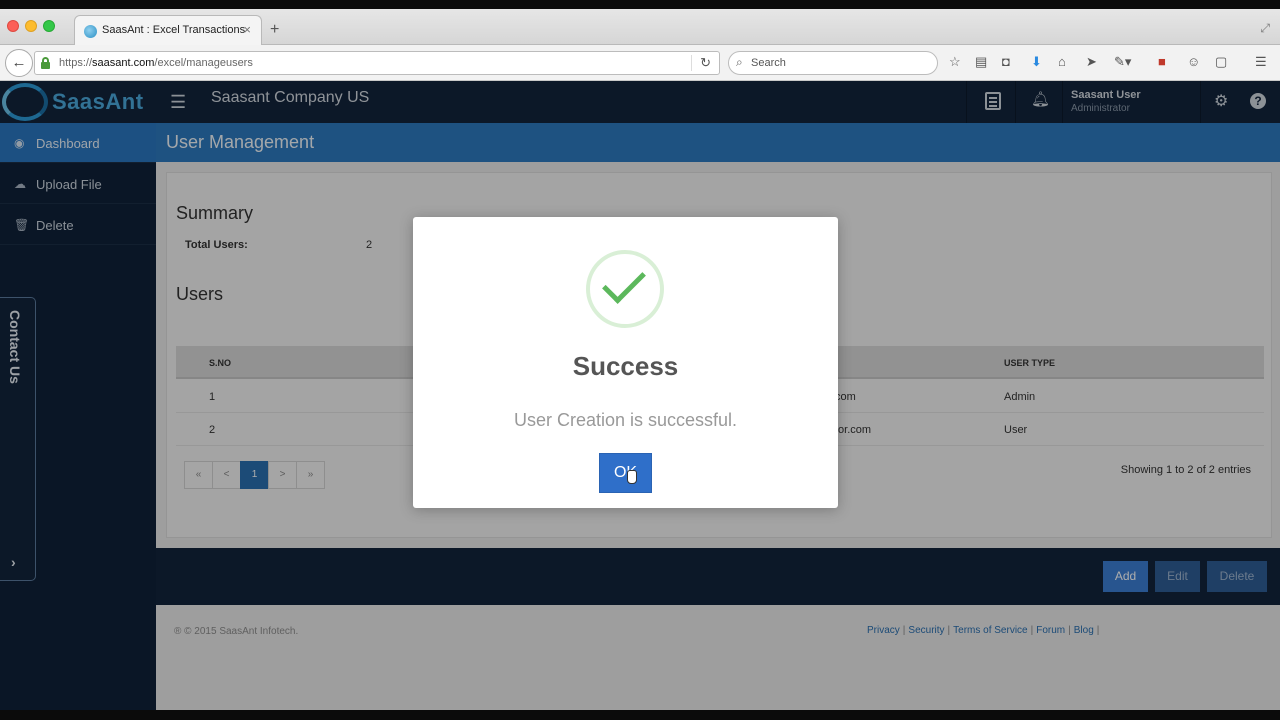  I want to click on search-input: ⌕ Search, so click(833, 63).